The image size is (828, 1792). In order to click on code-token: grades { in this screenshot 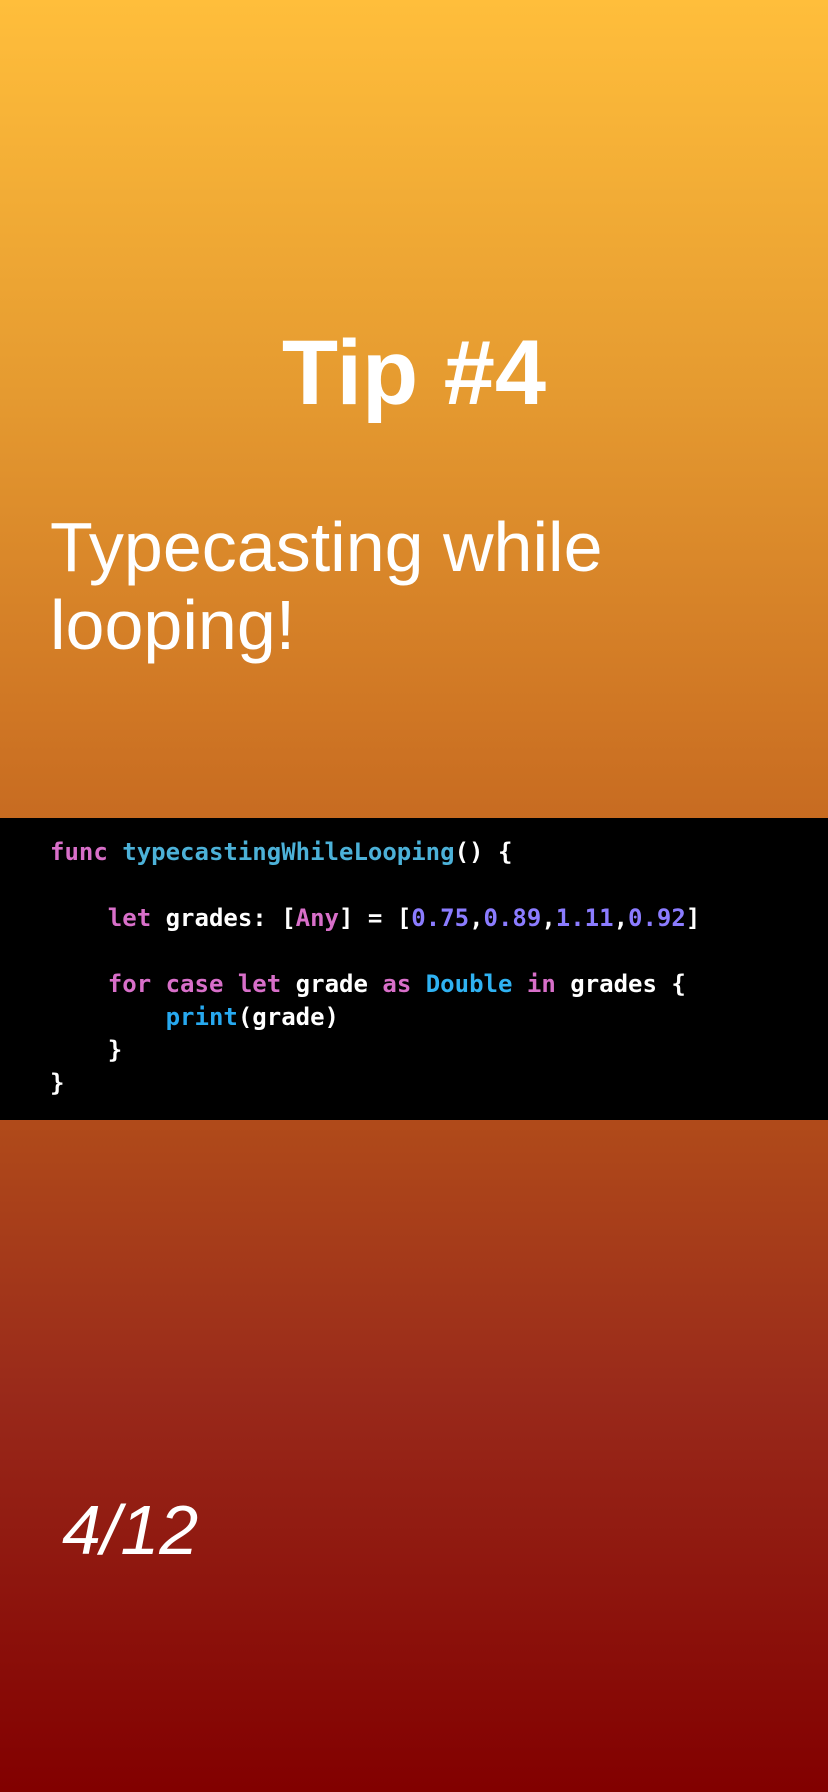, I will do `click(620, 984)`.